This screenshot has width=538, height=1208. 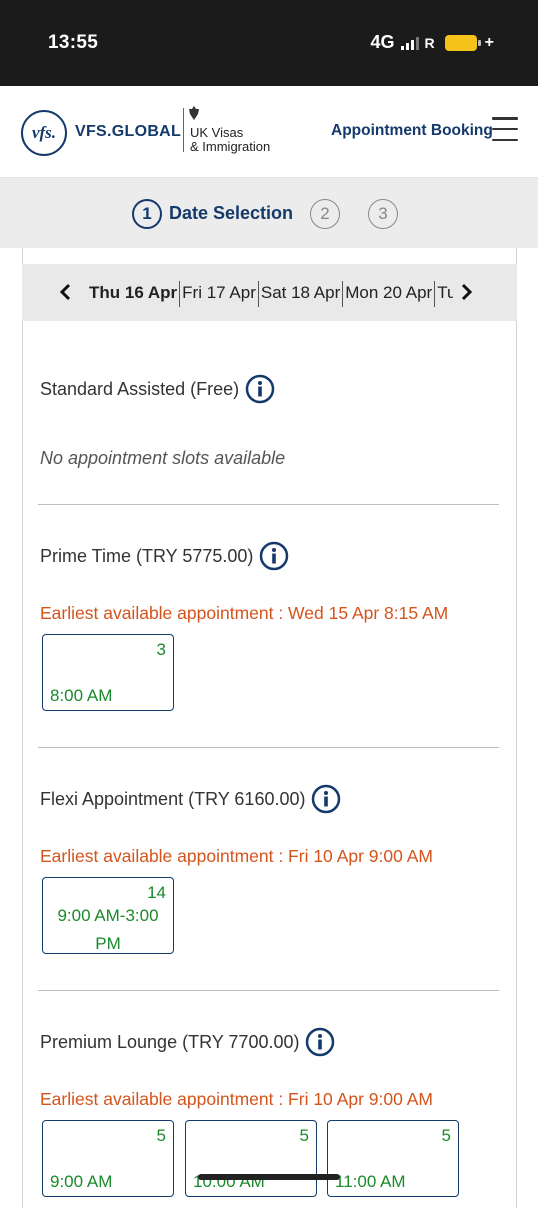 I want to click on time-slot: 3 8:00 AM, so click(x=108, y=672).